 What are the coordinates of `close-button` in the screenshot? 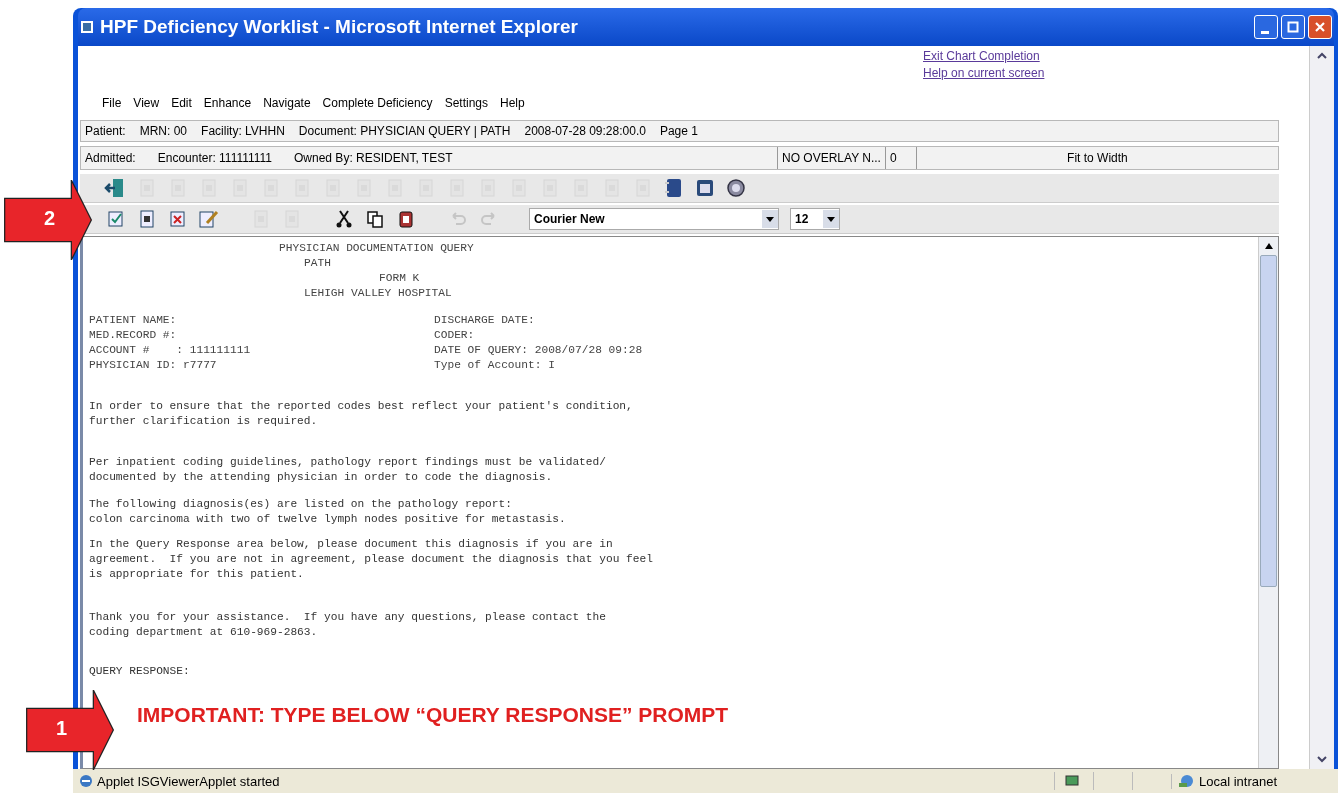 It's located at (1320, 27).